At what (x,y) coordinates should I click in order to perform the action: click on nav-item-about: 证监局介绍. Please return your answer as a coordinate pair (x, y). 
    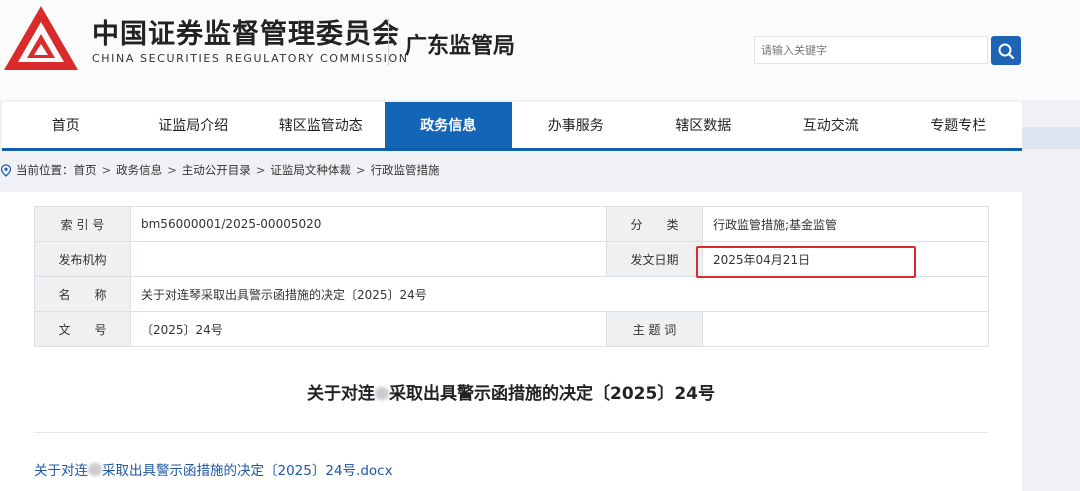
    Looking at the image, I should click on (194, 125).